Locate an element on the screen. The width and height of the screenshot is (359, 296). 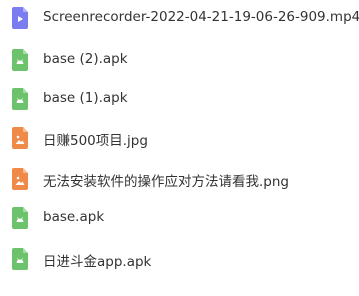
file-row-rizhuan-jpg: 日赚500项目.jpg is located at coordinates (179, 138).